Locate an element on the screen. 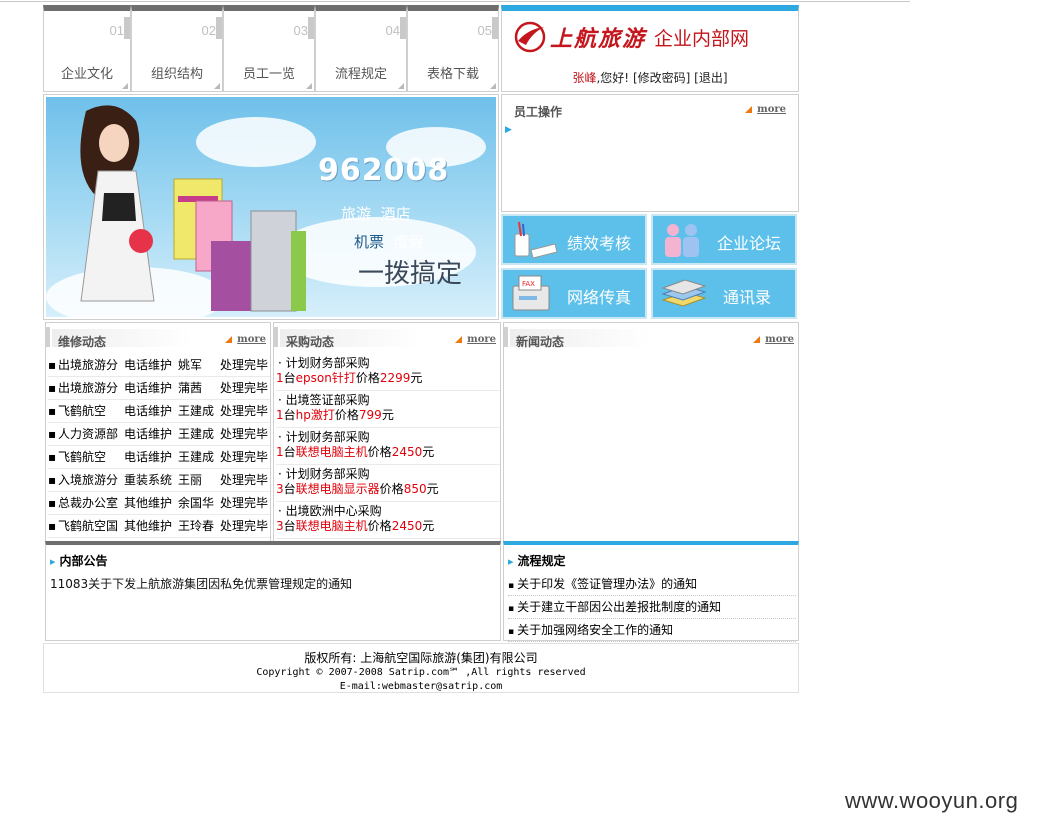  tab-label: 员工一览 is located at coordinates (269, 72).